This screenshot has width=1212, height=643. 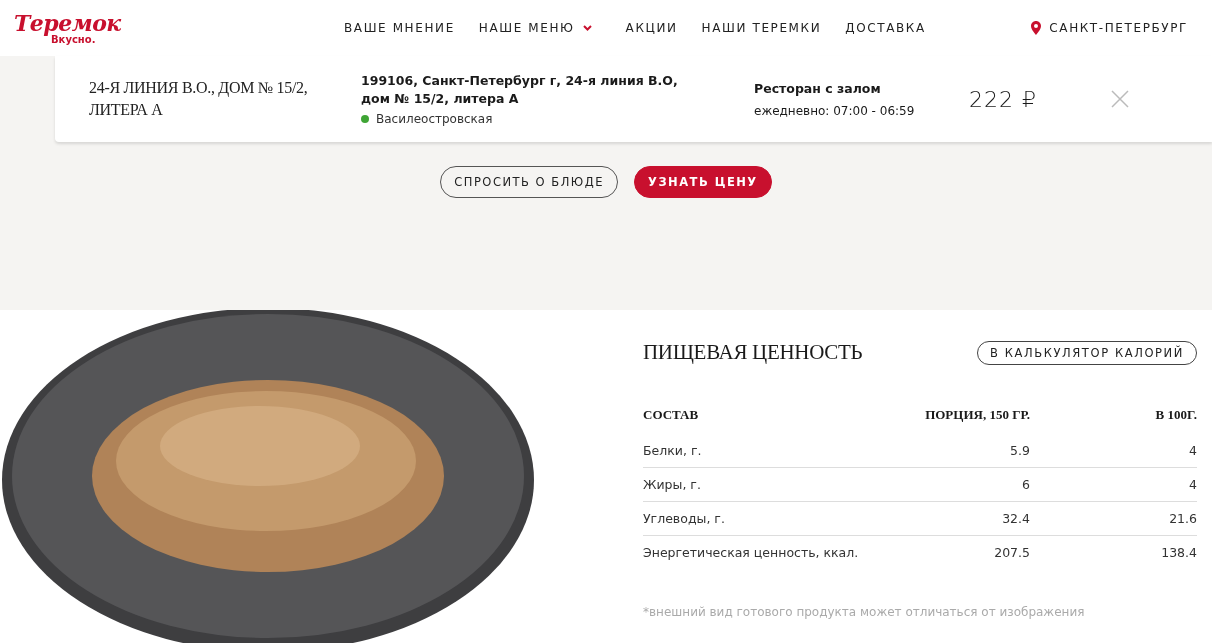 I want to click on section-title: ПИЩЕВАЯ ЦЕННОСТЬ, so click(x=753, y=352).